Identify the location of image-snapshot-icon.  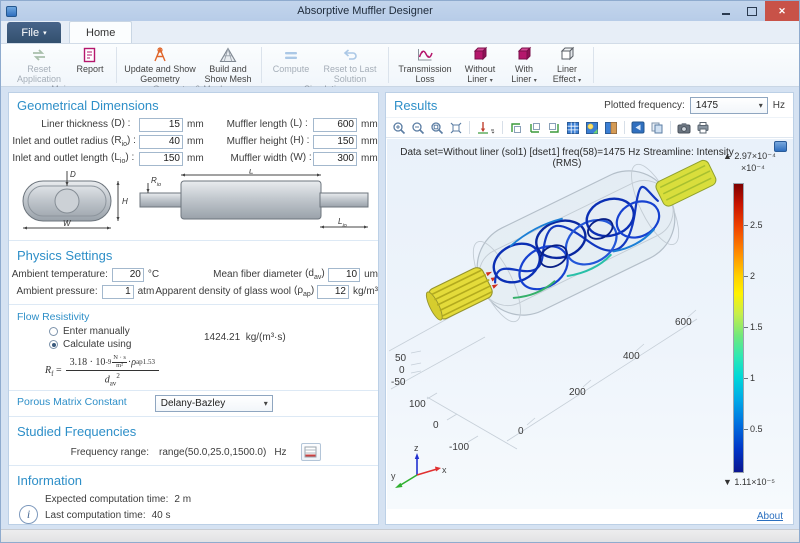
(638, 127).